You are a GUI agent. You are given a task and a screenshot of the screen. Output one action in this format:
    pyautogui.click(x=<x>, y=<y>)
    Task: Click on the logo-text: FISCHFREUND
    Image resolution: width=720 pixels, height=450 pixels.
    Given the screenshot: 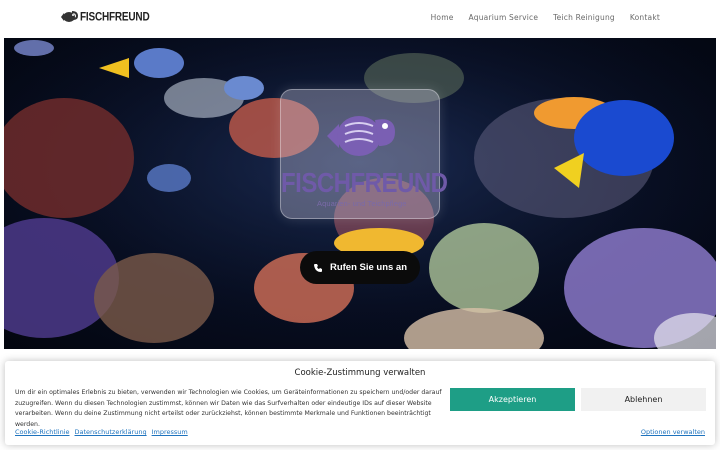 What is the action you would take?
    pyautogui.click(x=115, y=17)
    